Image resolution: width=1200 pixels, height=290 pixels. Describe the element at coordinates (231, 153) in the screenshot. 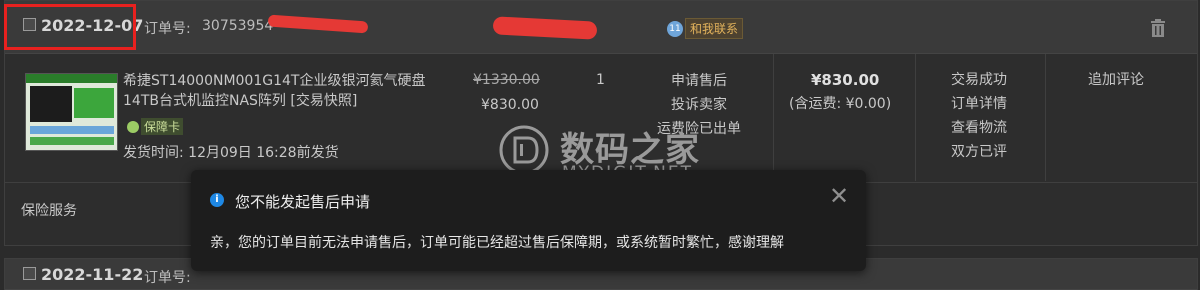

I see `ship-time: 发货时间: 12月09日 16:28前发货` at that location.